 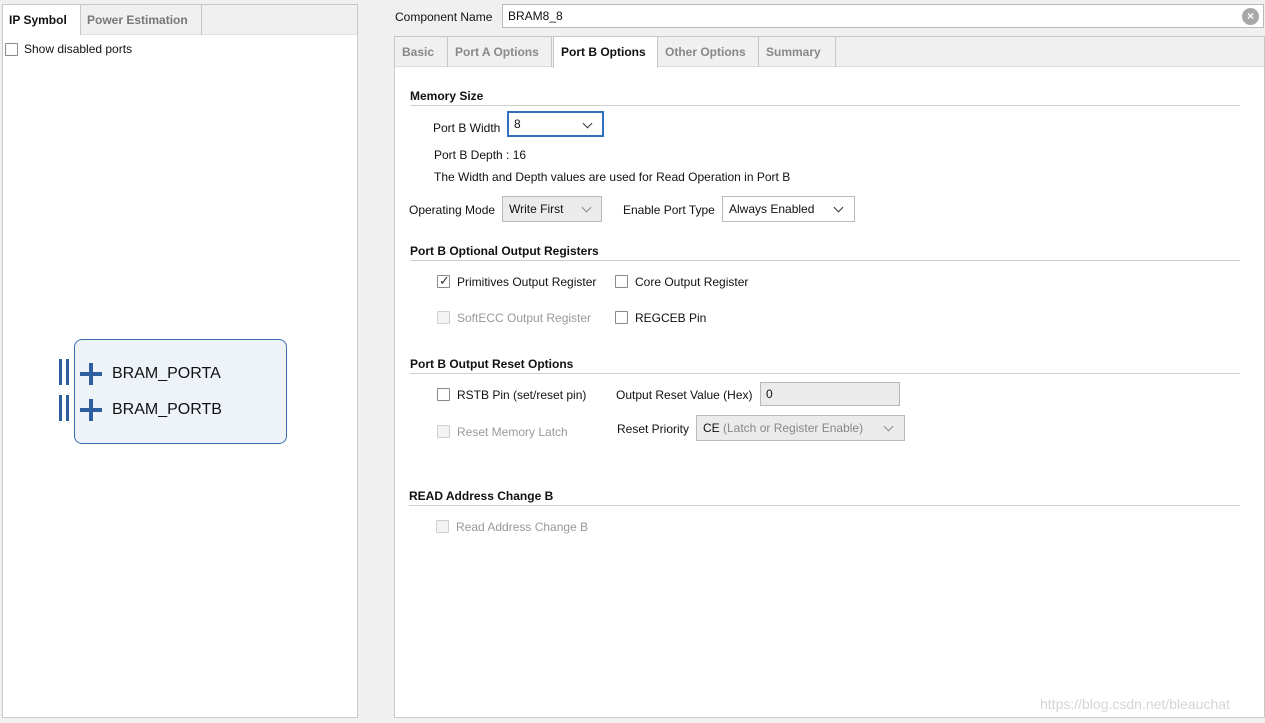 I want to click on core-output-register-checkbox, so click(x=621, y=281).